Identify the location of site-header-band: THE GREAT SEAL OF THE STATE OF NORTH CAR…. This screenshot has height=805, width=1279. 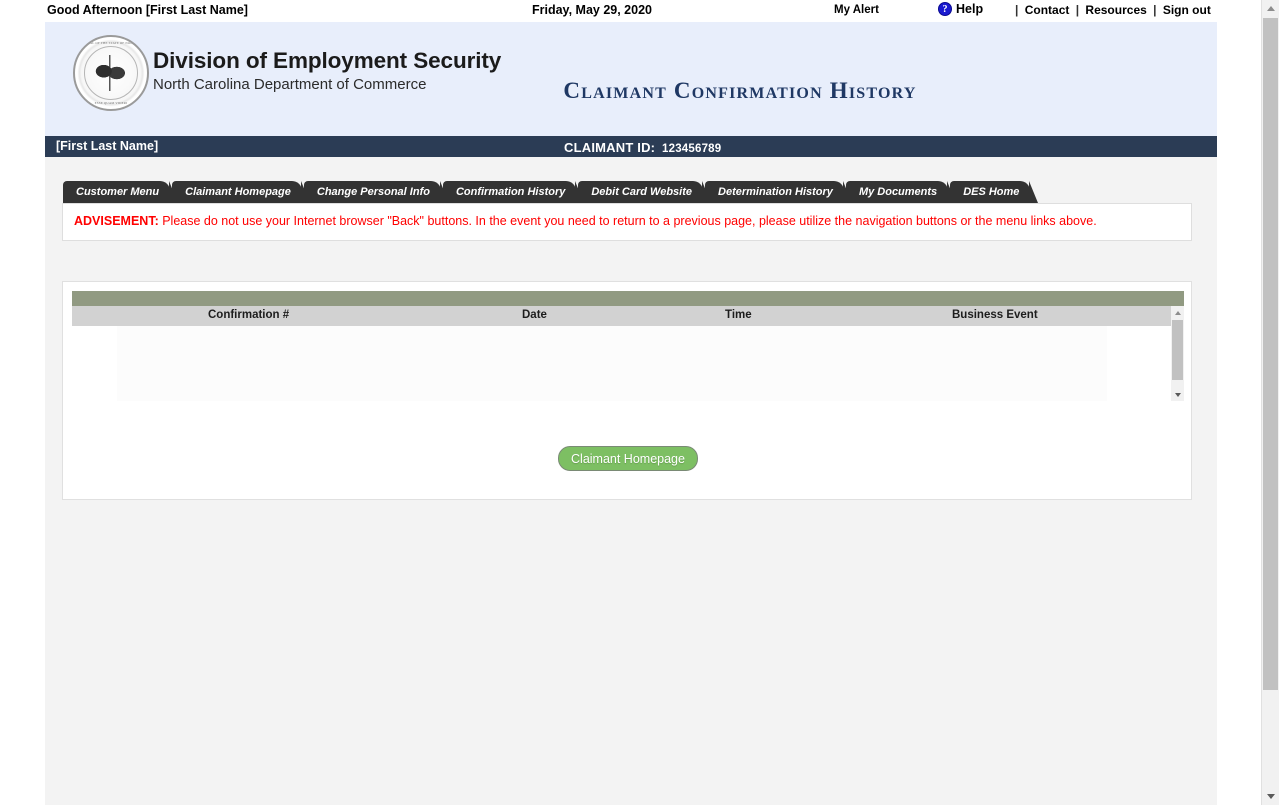
(631, 79).